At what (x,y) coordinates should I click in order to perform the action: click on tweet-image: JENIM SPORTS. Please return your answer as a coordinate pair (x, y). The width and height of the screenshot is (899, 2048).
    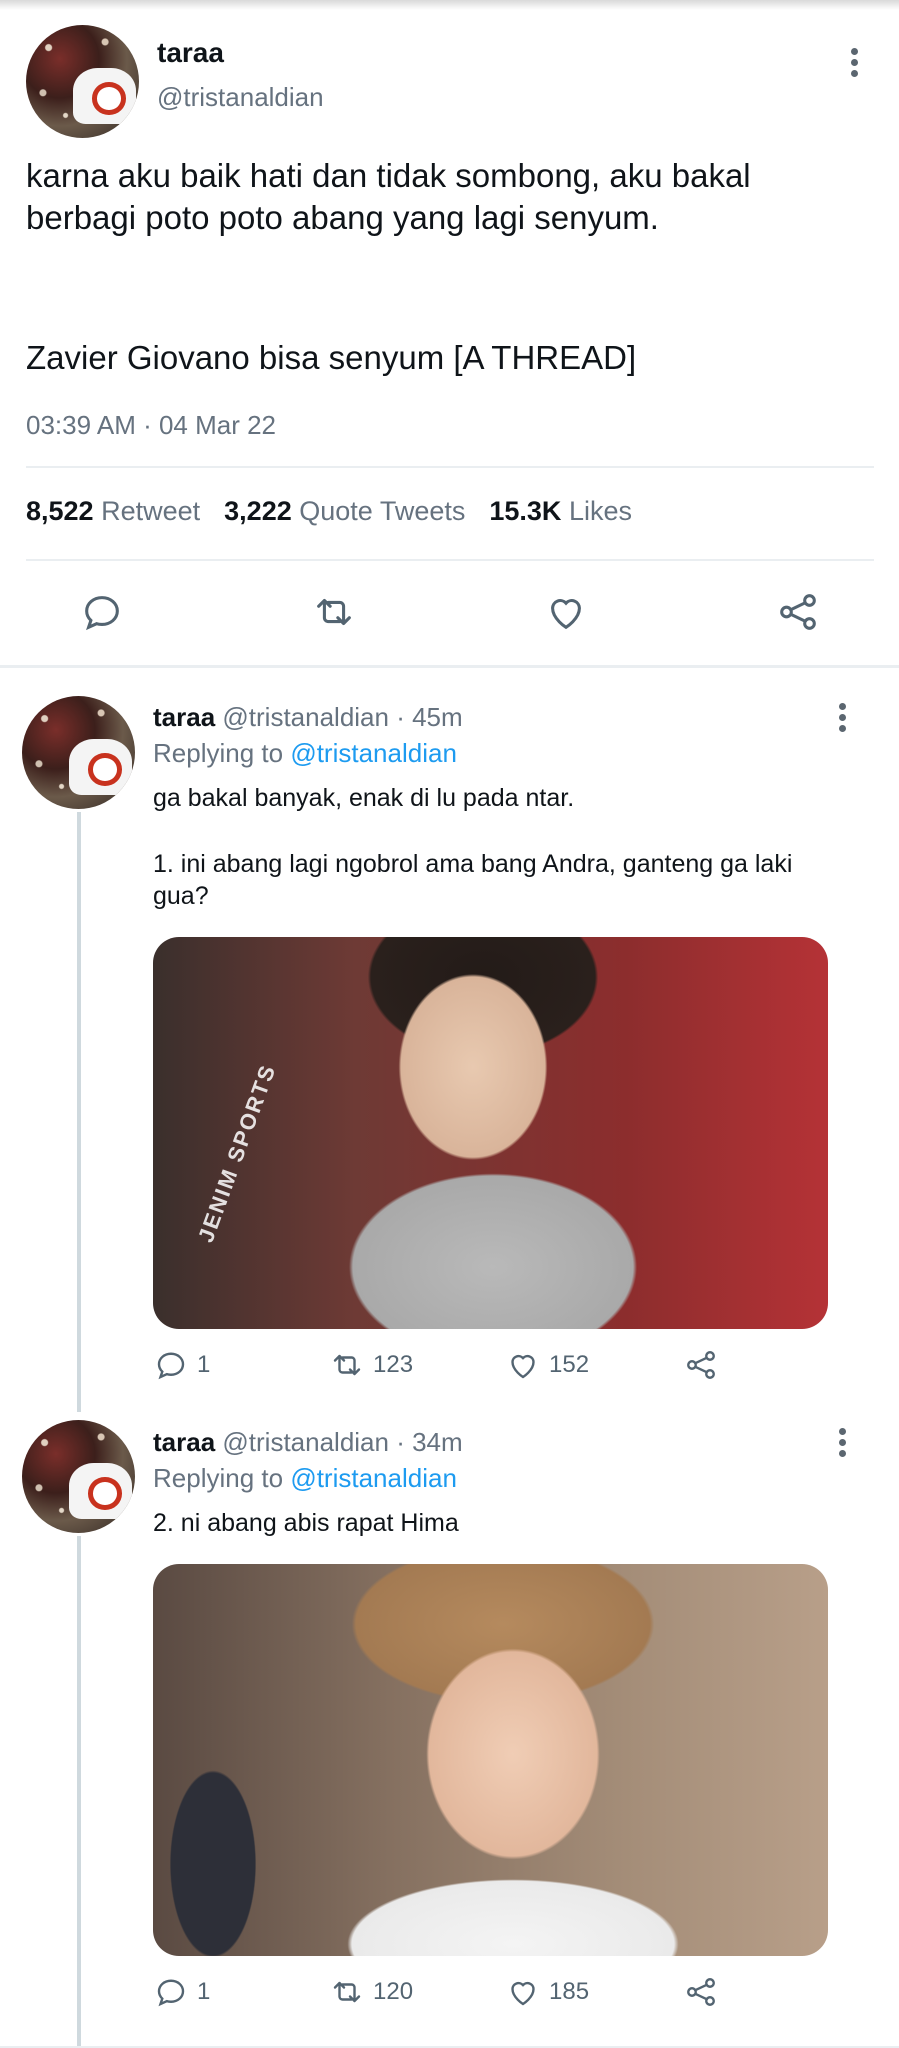
    Looking at the image, I should click on (490, 1133).